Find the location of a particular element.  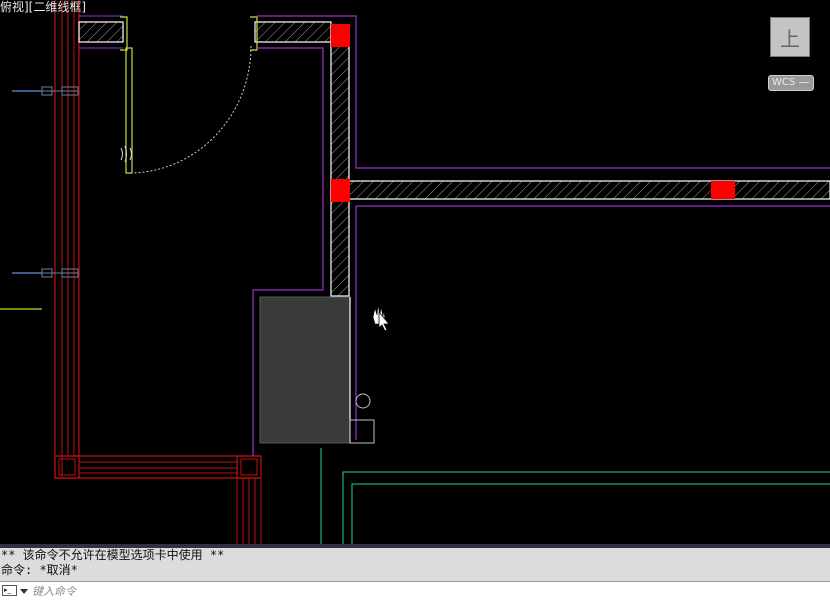

command-input is located at coordinates (422, 591).